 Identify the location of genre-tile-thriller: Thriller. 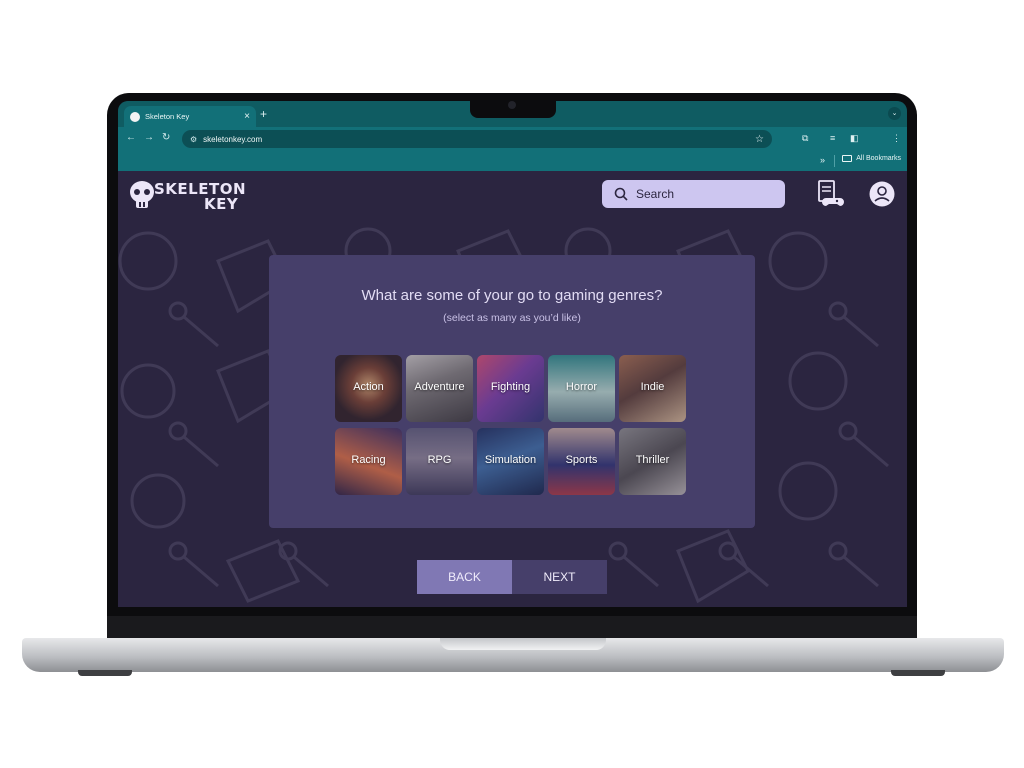
(652, 461).